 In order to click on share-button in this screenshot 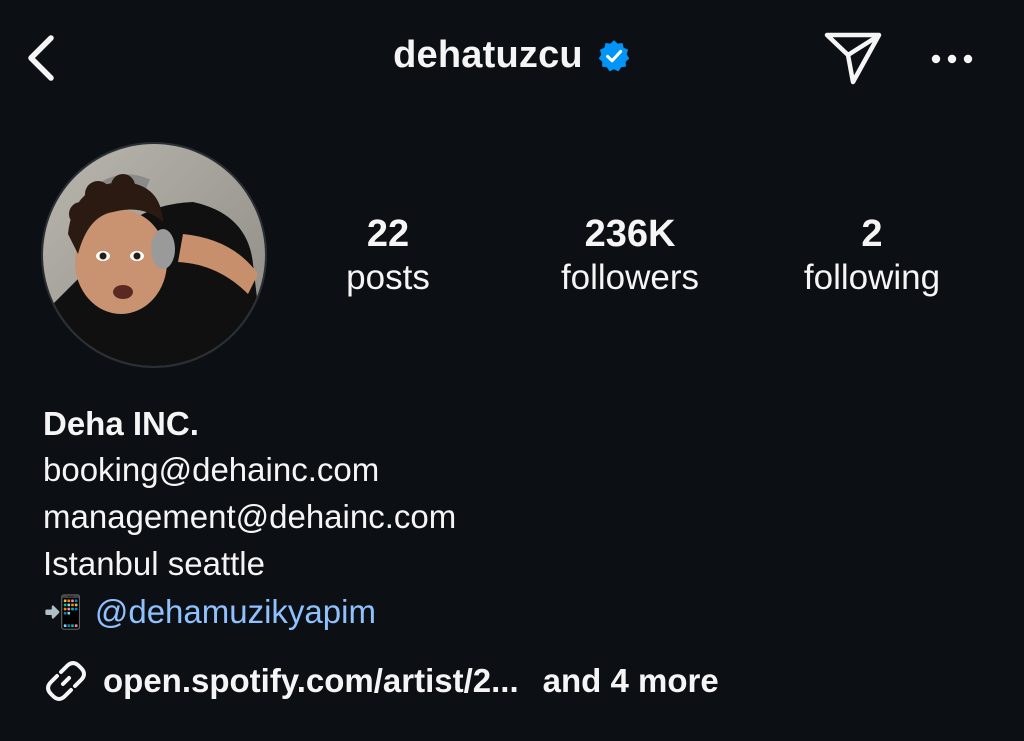, I will do `click(853, 58)`.